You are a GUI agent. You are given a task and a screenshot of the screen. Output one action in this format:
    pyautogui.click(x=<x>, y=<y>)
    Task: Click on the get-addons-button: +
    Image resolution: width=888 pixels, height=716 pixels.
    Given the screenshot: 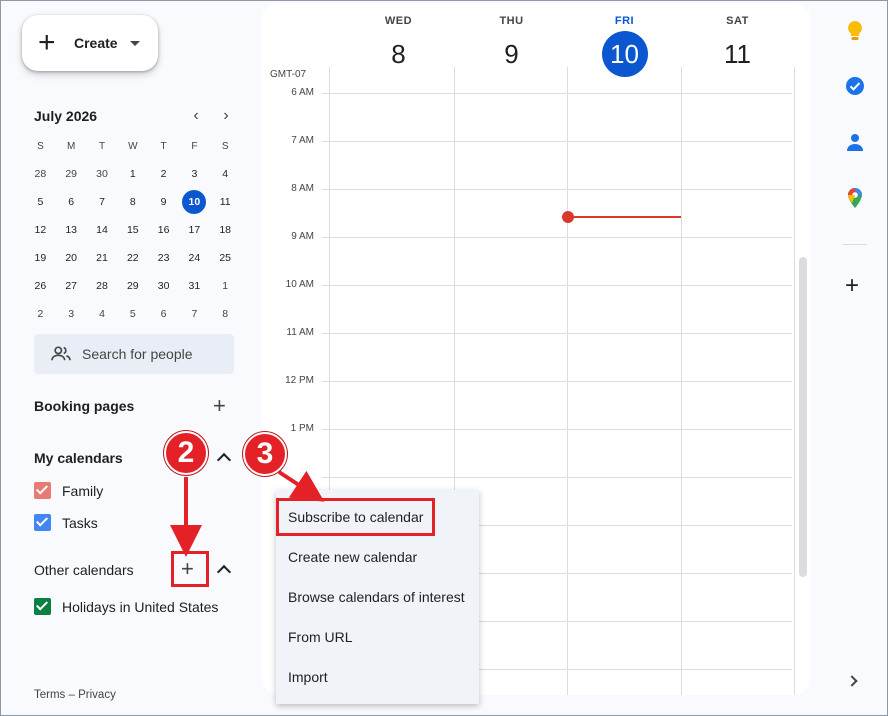 What is the action you would take?
    pyautogui.click(x=852, y=286)
    